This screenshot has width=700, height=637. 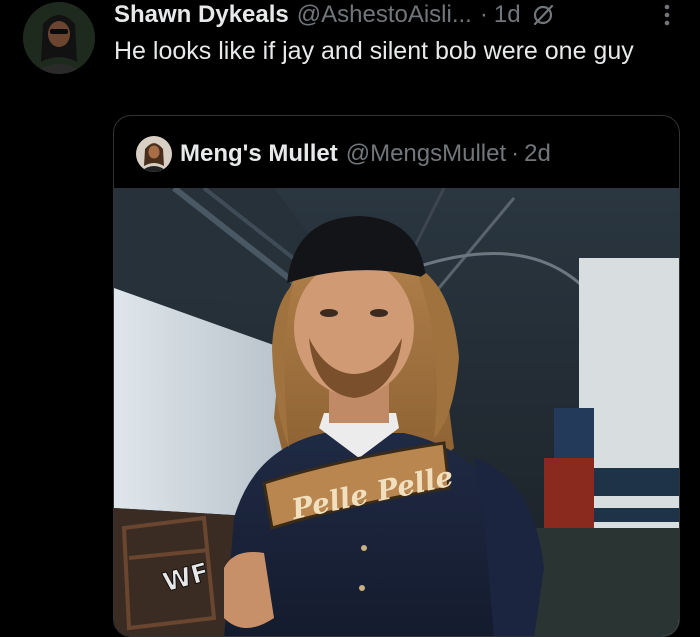 I want to click on author-avatar, so click(x=59, y=38).